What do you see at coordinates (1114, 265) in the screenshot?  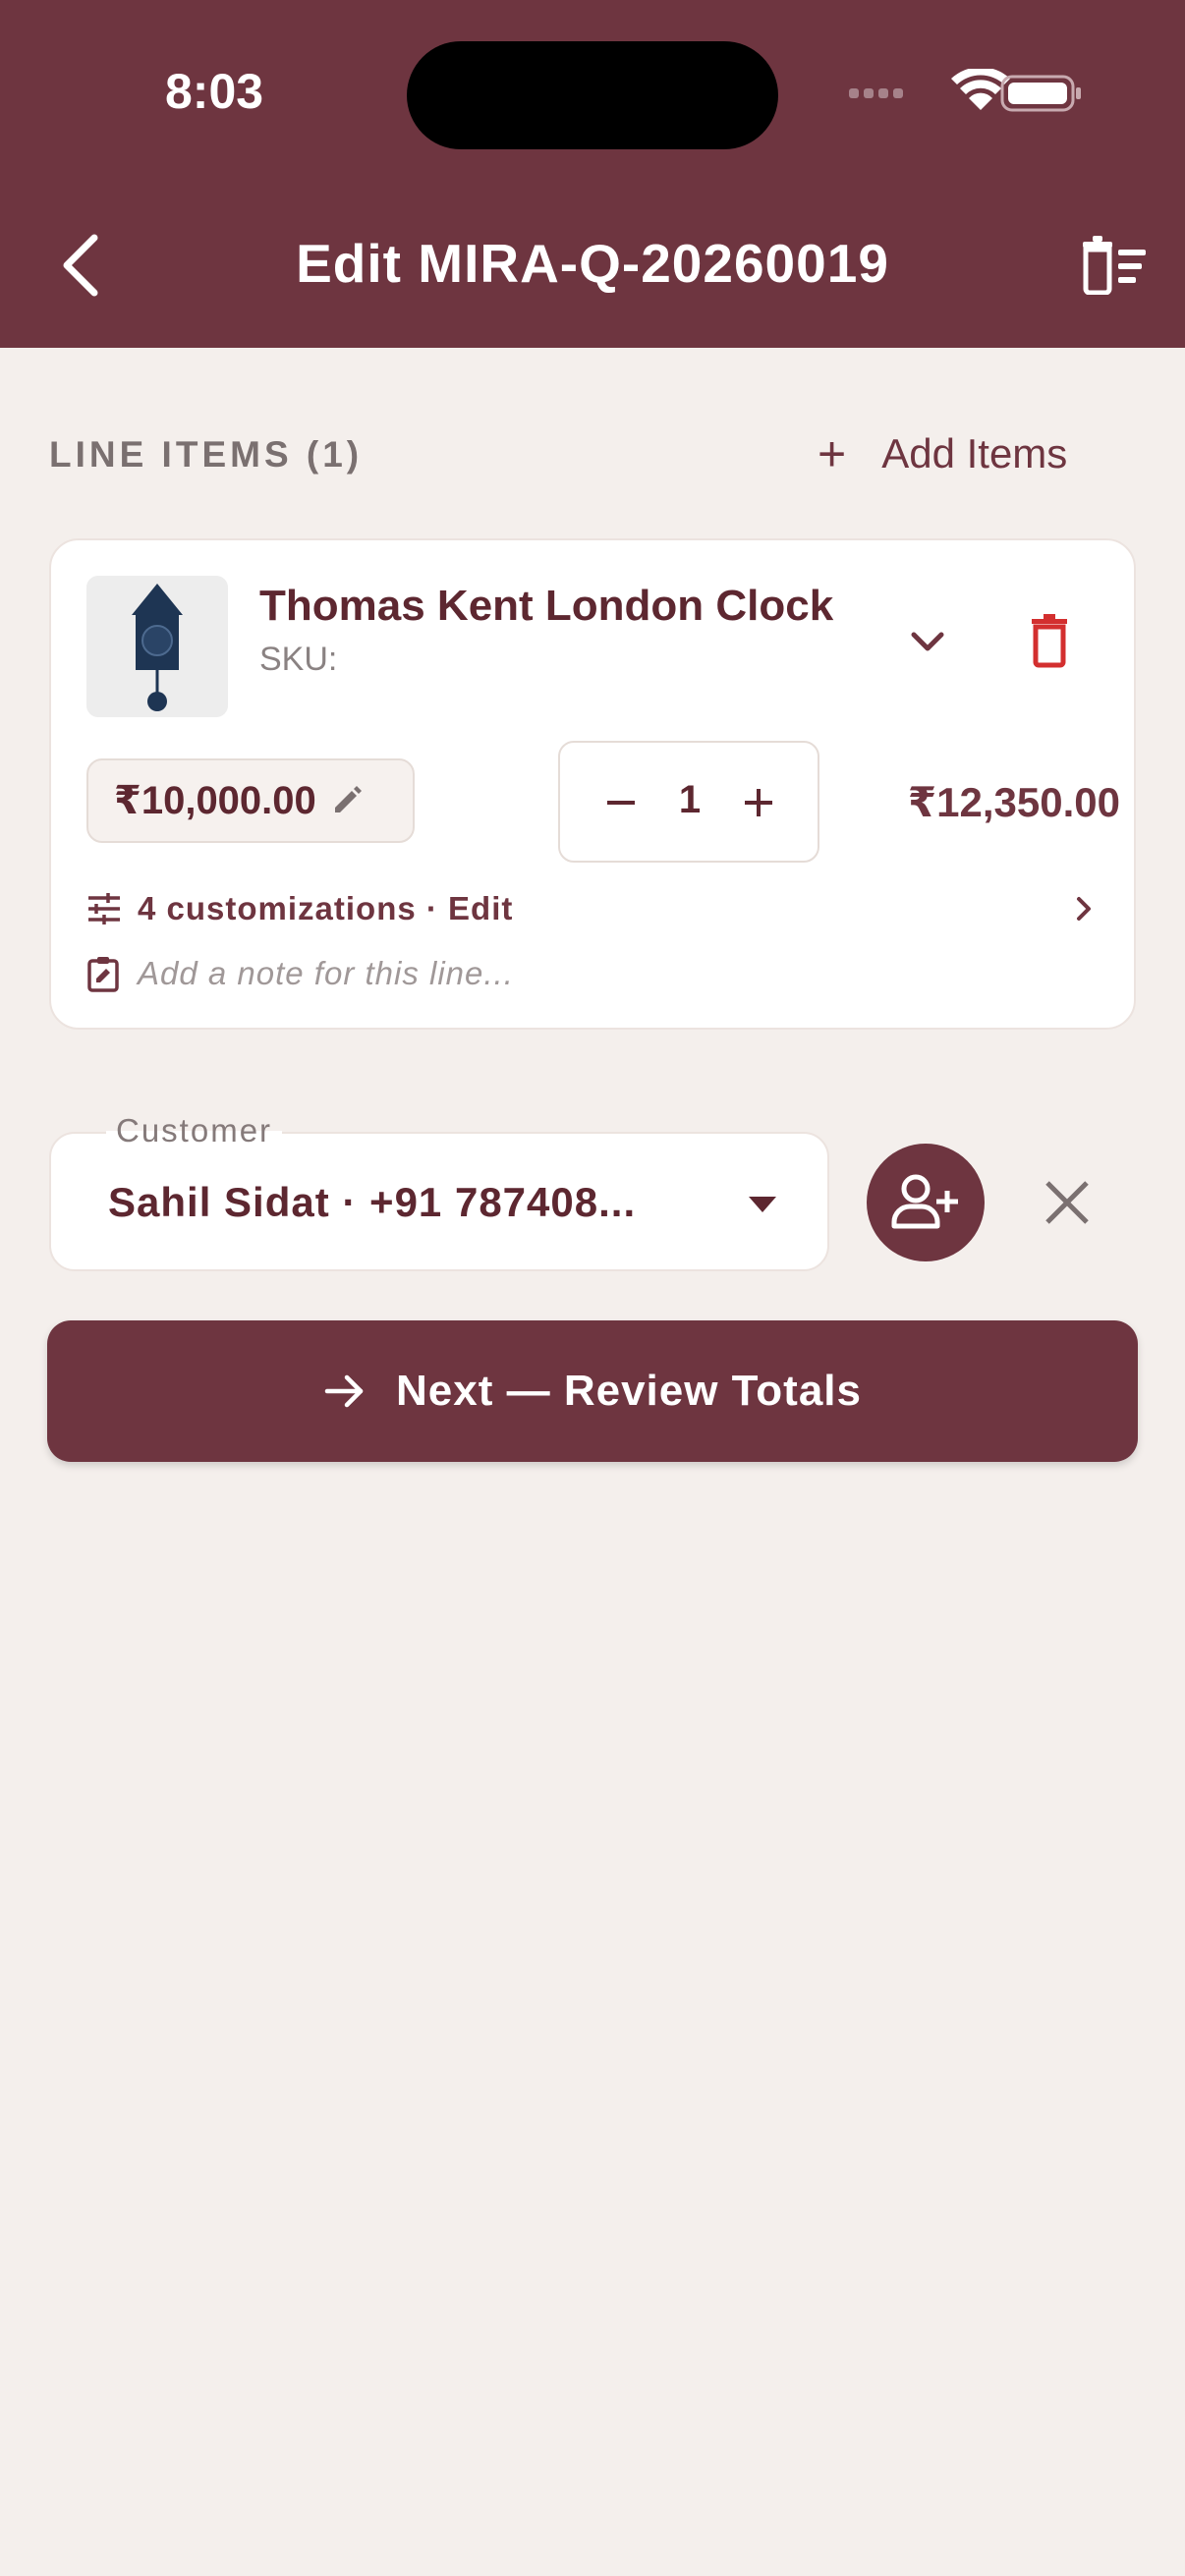 I see `clear-all-icon` at bounding box center [1114, 265].